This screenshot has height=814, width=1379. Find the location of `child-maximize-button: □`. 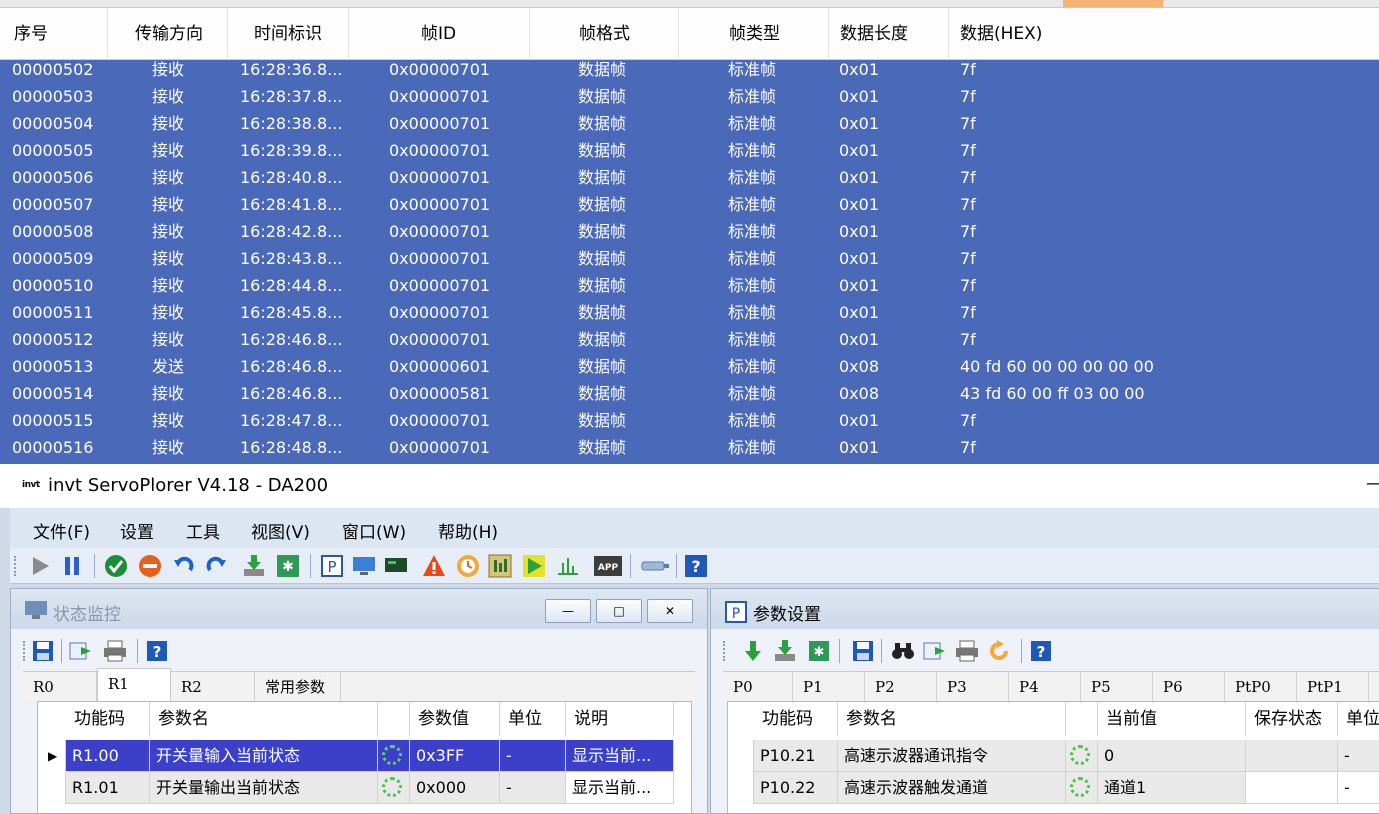

child-maximize-button: □ is located at coordinates (619, 611).